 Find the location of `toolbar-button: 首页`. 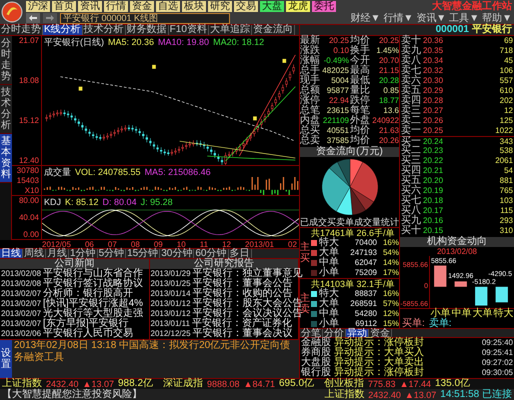

toolbar-button: 首页 is located at coordinates (64, 6).